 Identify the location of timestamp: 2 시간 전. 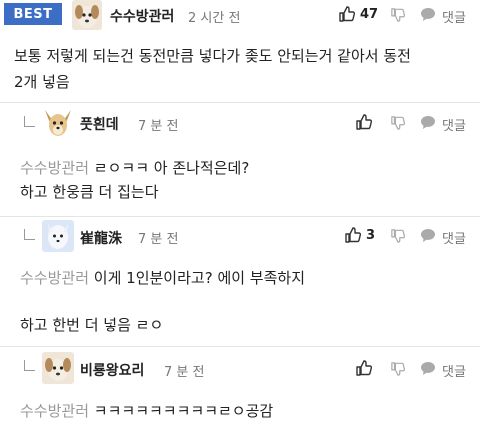
(214, 18).